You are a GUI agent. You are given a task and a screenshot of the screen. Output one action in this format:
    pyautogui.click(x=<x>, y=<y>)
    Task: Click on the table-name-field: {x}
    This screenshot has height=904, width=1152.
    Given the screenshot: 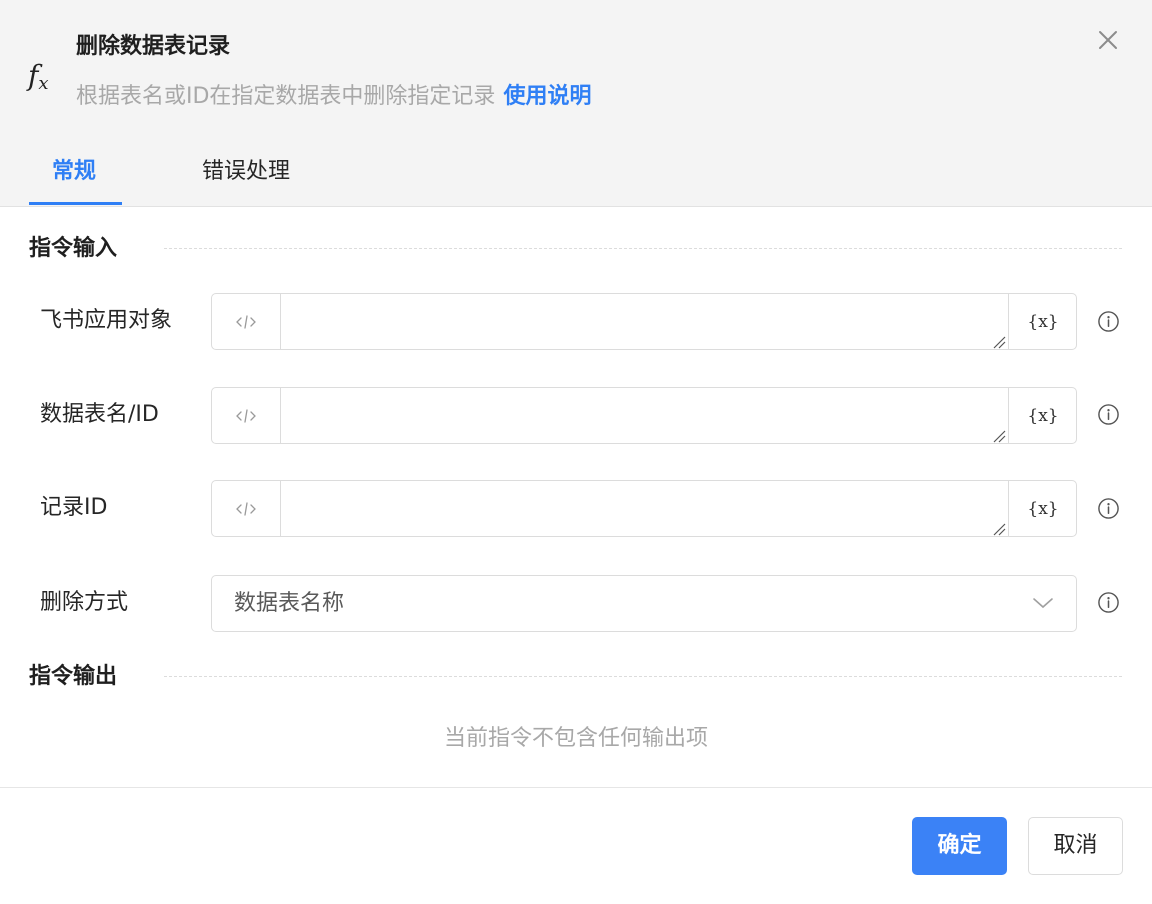 What is the action you would take?
    pyautogui.click(x=644, y=415)
    